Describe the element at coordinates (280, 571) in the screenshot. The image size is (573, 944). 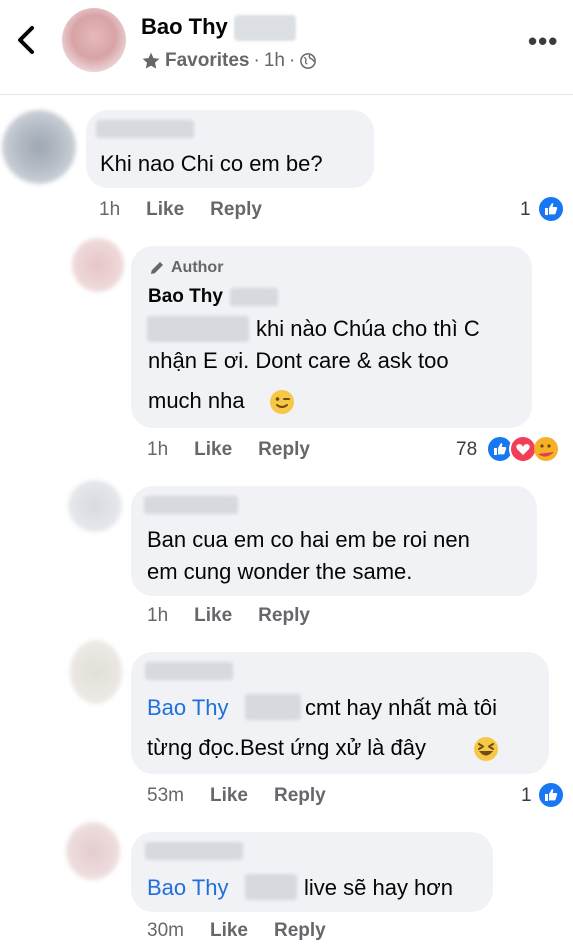
I see `comment-text-line-2: em cung wonder the same.` at that location.